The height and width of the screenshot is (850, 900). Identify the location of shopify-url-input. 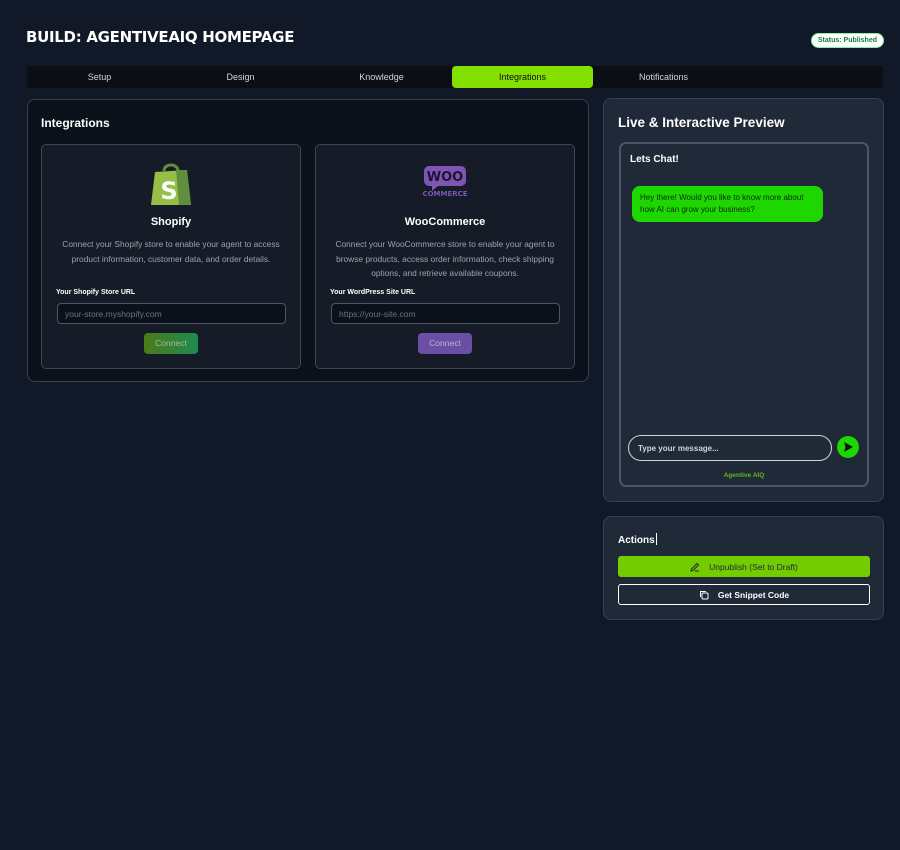
(171, 313).